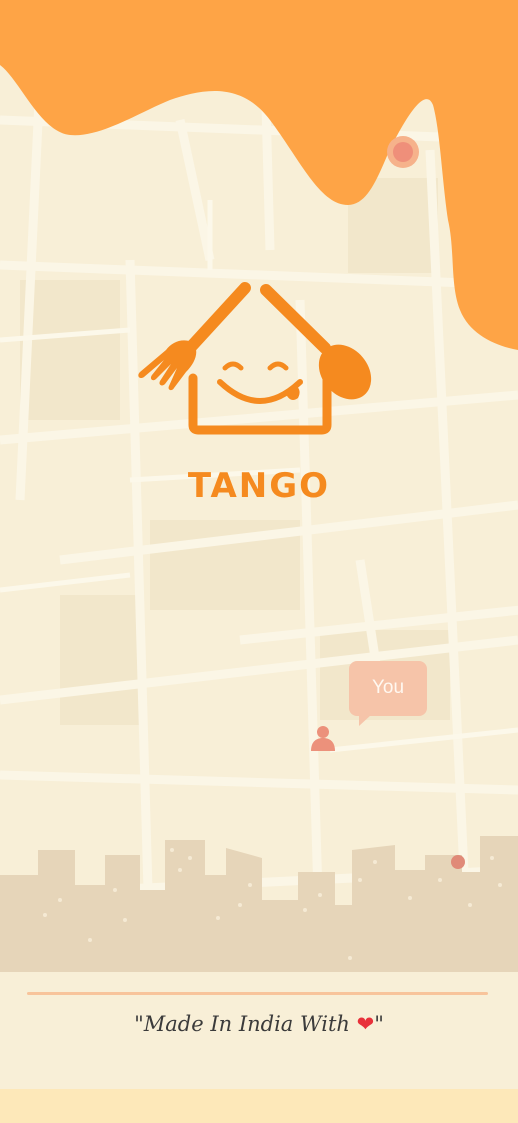 The width and height of the screenshot is (518, 1123). I want to click on map-pin, so click(403, 152).